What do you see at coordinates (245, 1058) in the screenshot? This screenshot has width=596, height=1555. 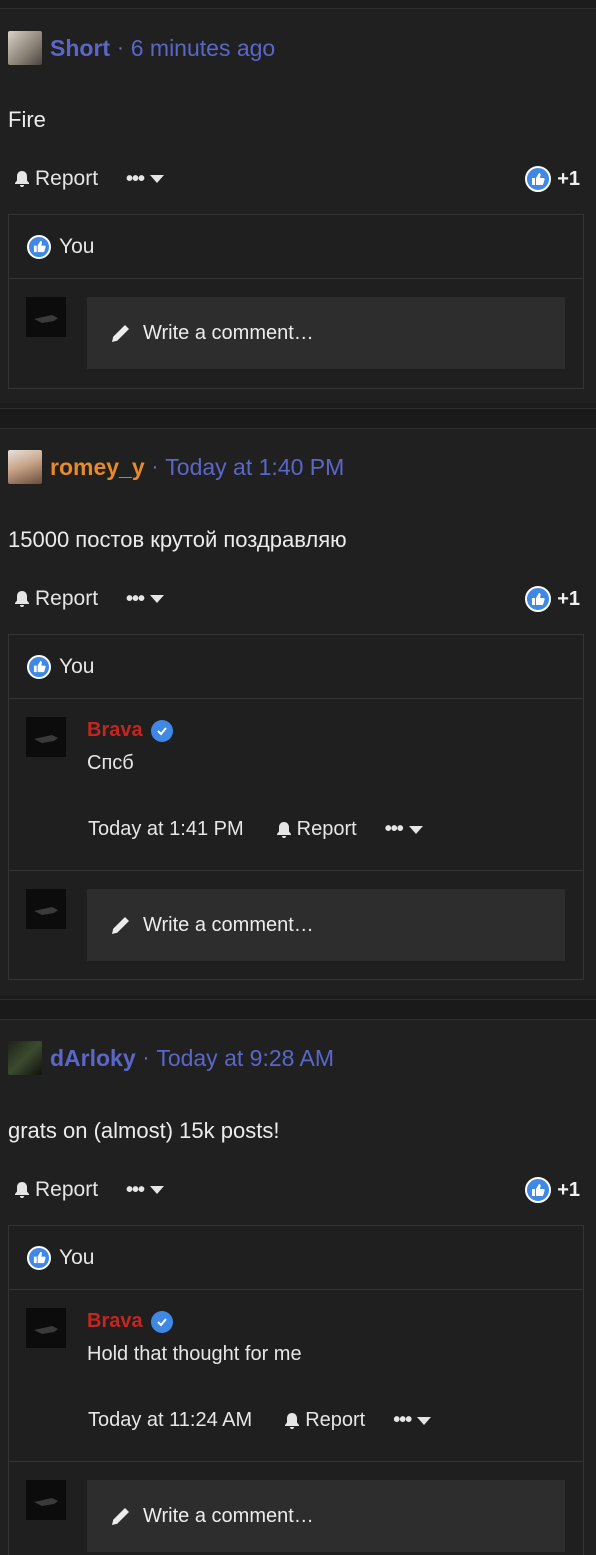 I see `post-time: Today at 9:28 AM` at bounding box center [245, 1058].